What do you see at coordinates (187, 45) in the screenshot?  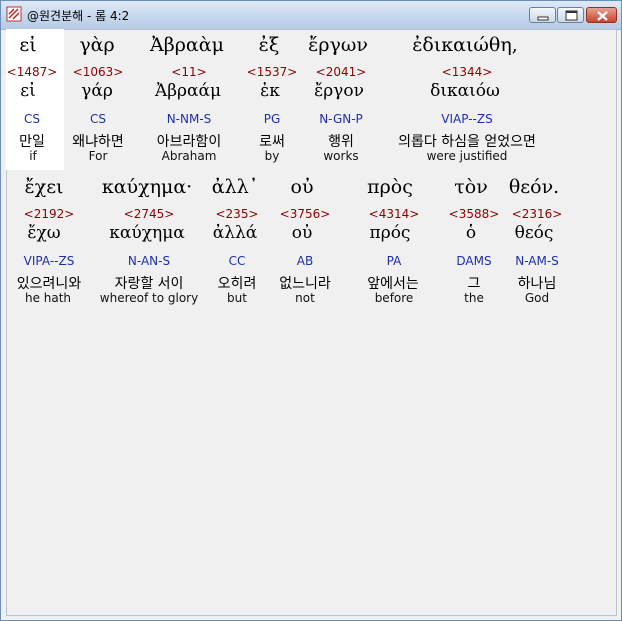 I see `greek-word: Ἀβραὰμ` at bounding box center [187, 45].